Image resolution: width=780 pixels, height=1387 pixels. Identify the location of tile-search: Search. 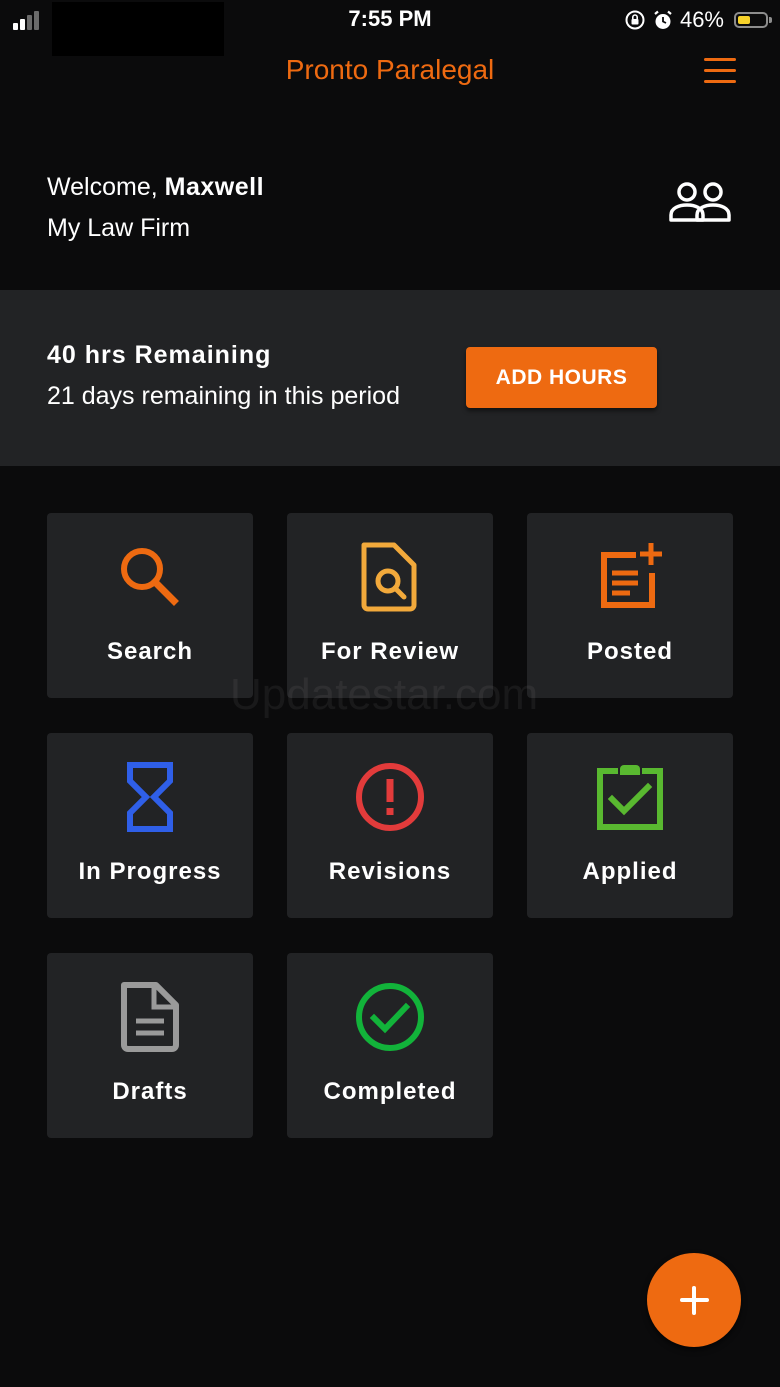
(150, 605).